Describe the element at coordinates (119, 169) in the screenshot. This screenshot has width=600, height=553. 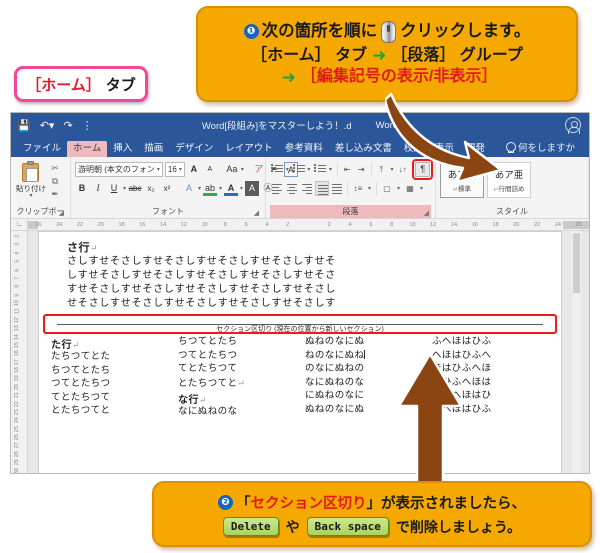
I see `font-name-combo: 游明朝 (本文のフォン ▾` at that location.